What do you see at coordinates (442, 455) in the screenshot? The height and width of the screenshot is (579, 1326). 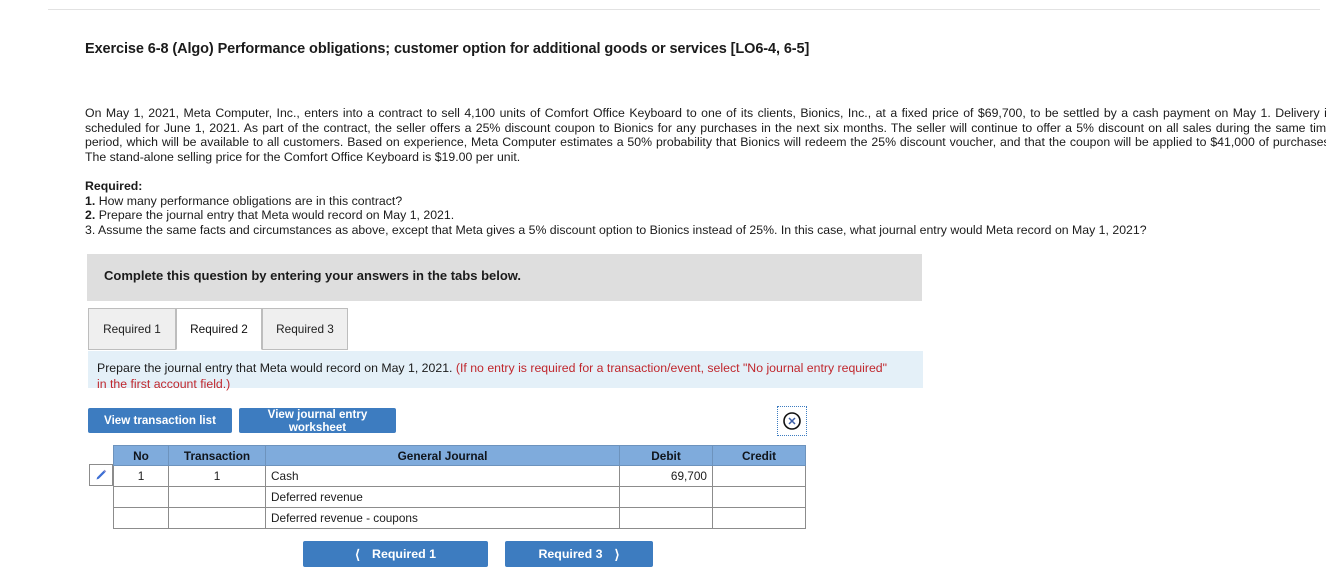 I see `column-header-general-journal: General Journal` at bounding box center [442, 455].